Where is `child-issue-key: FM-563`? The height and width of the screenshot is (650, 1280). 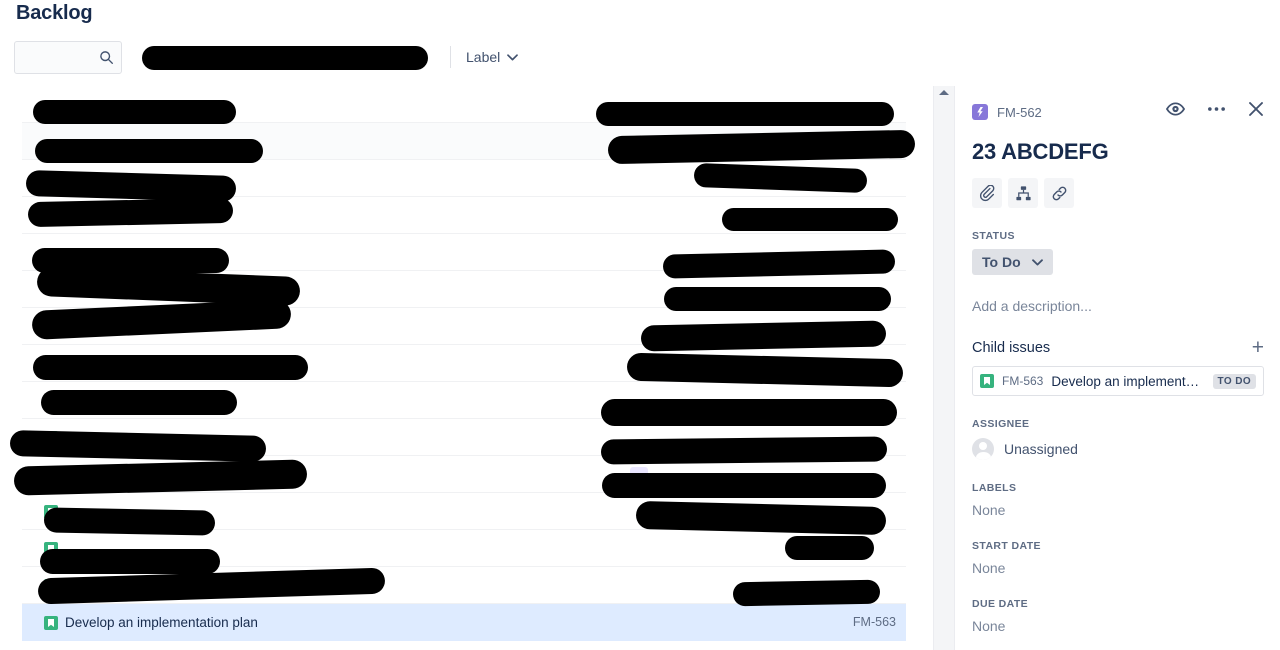 child-issue-key: FM-563 is located at coordinates (1022, 381).